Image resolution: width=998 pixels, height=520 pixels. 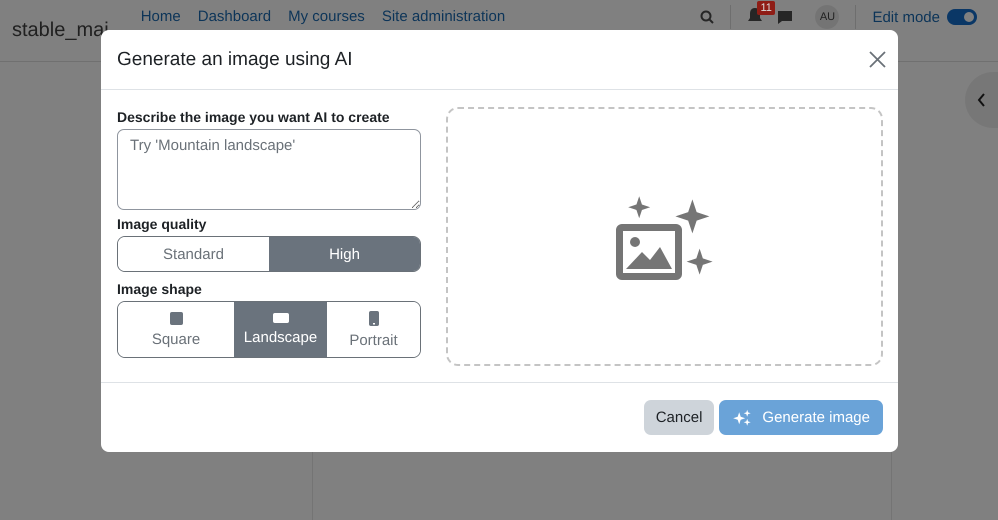 What do you see at coordinates (235, 16) in the screenshot?
I see `nav-link: Dashboard` at bounding box center [235, 16].